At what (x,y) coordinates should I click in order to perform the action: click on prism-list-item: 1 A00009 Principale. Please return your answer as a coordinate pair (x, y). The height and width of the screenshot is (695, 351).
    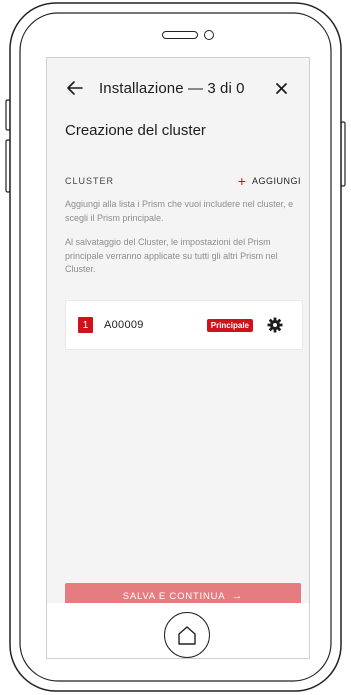
    Looking at the image, I should click on (184, 325).